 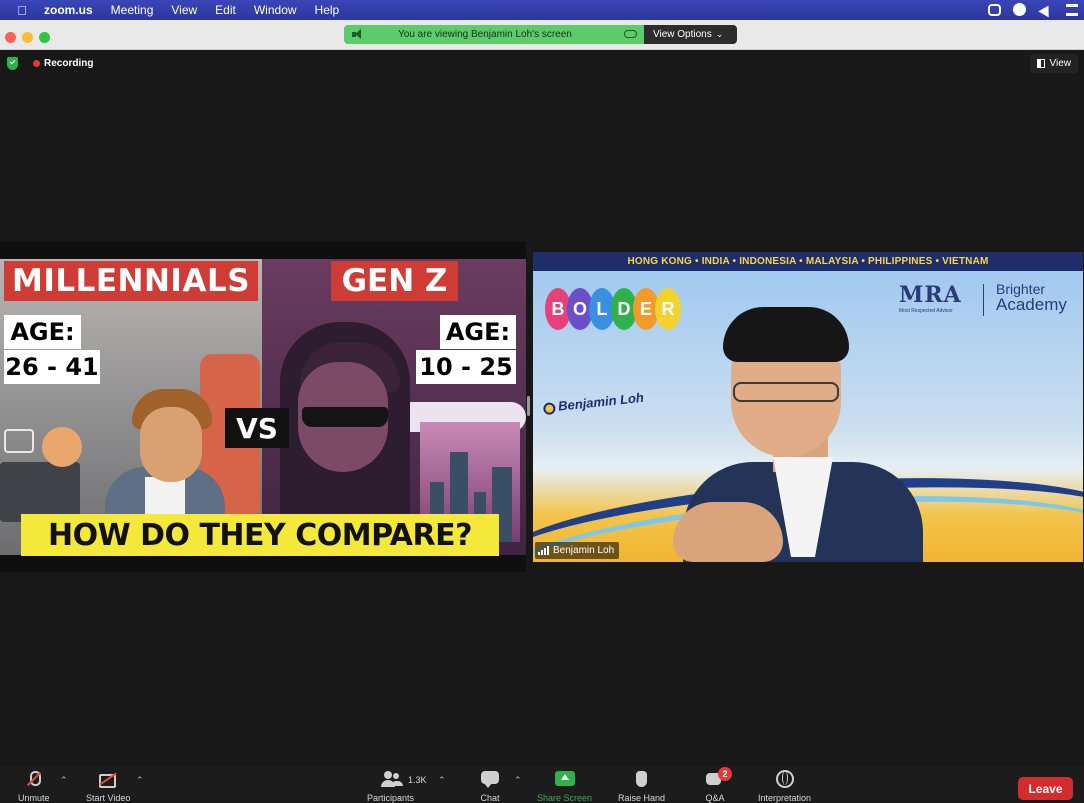 I want to click on share-screen-button: Share Screen, so click(x=564, y=786).